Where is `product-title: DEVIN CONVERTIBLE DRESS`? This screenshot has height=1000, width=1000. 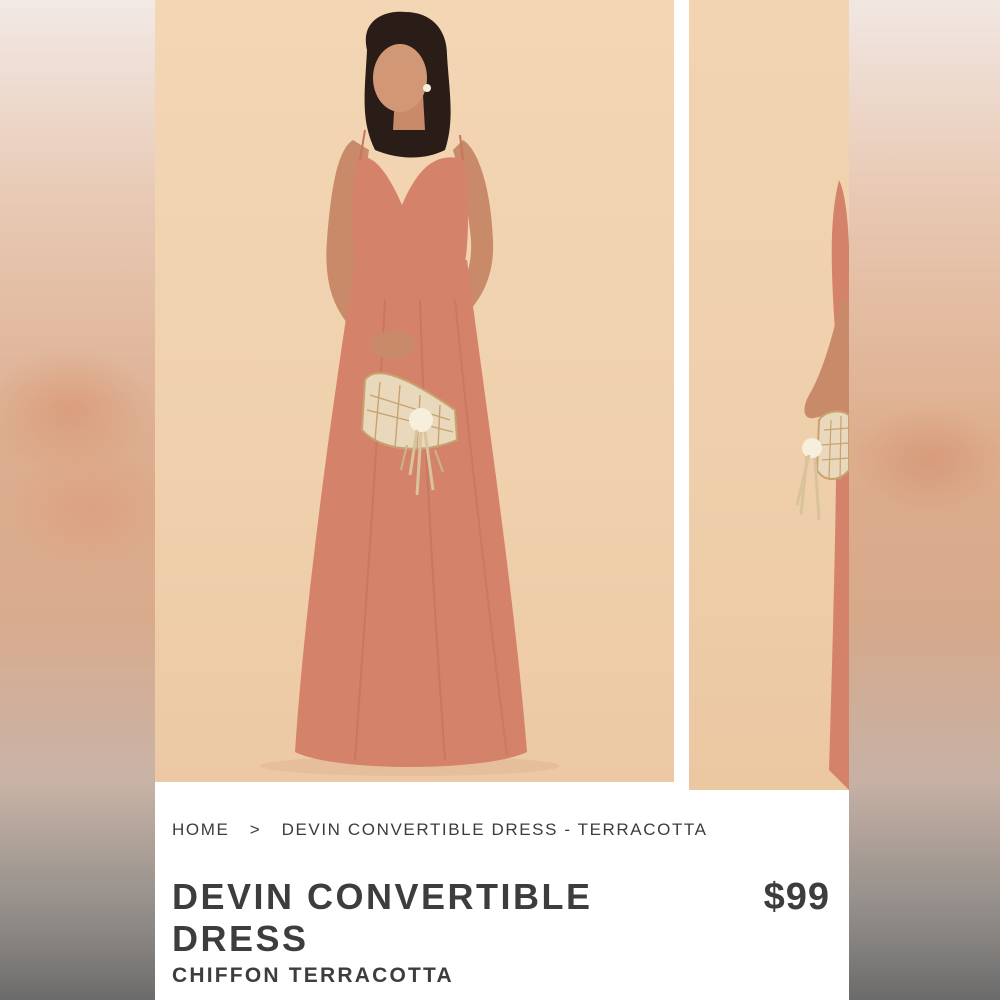
product-title: DEVIN CONVERTIBLE DRESS is located at coordinates (382, 917).